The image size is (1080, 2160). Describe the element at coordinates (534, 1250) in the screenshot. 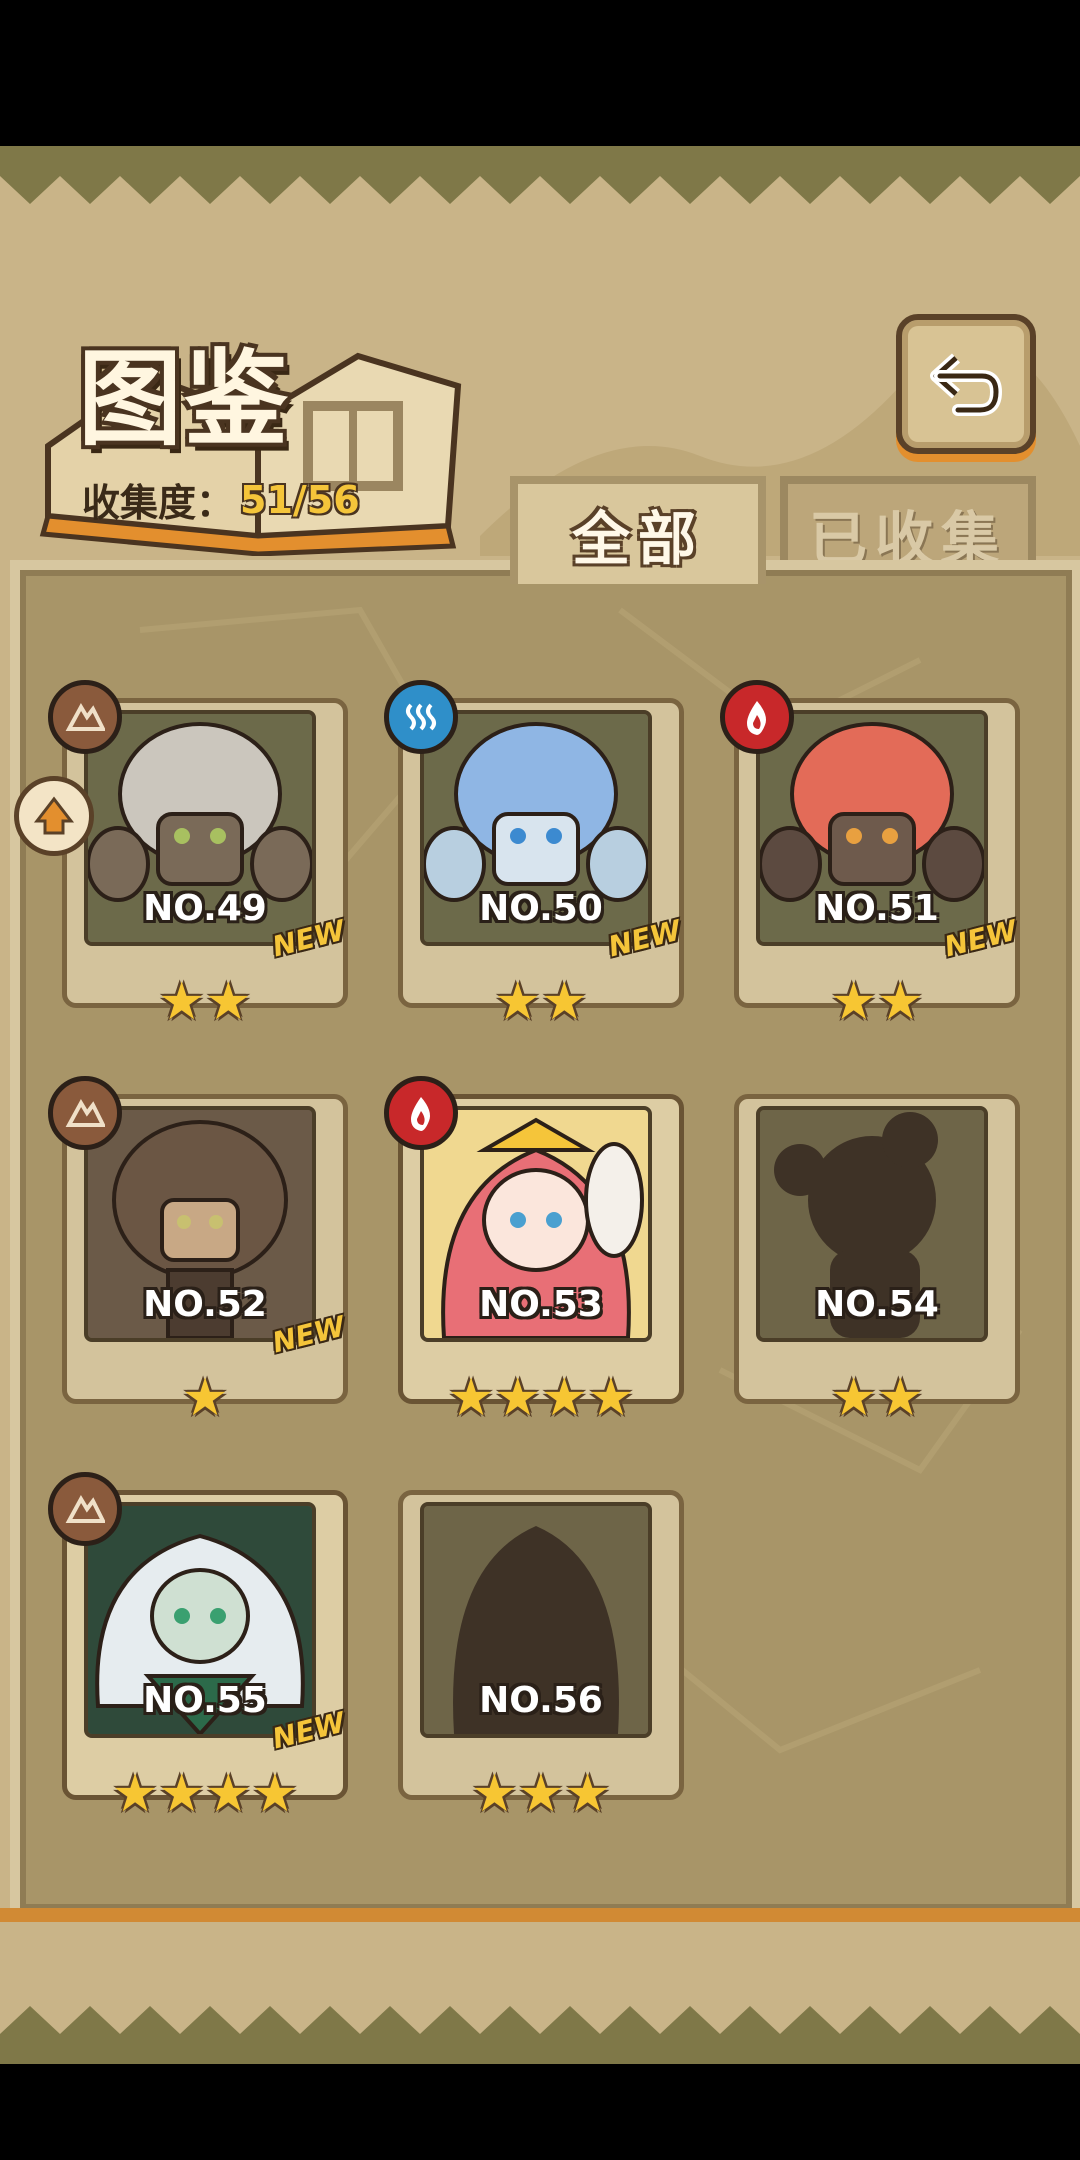

I see `card-no53: NO.53 ★★★★` at that location.